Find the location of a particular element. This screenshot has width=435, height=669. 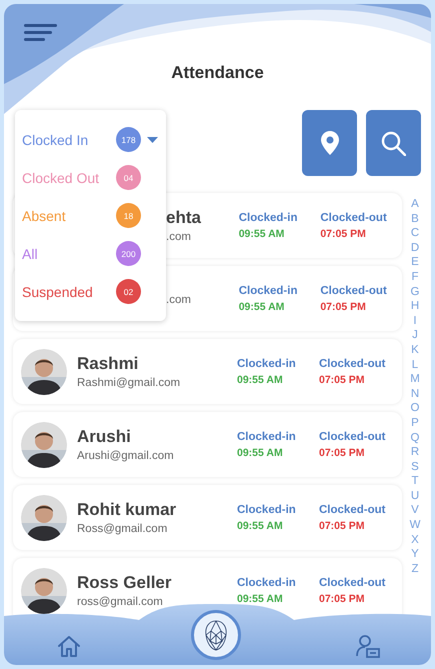

employee-name: Rohit kumar is located at coordinates (127, 510).